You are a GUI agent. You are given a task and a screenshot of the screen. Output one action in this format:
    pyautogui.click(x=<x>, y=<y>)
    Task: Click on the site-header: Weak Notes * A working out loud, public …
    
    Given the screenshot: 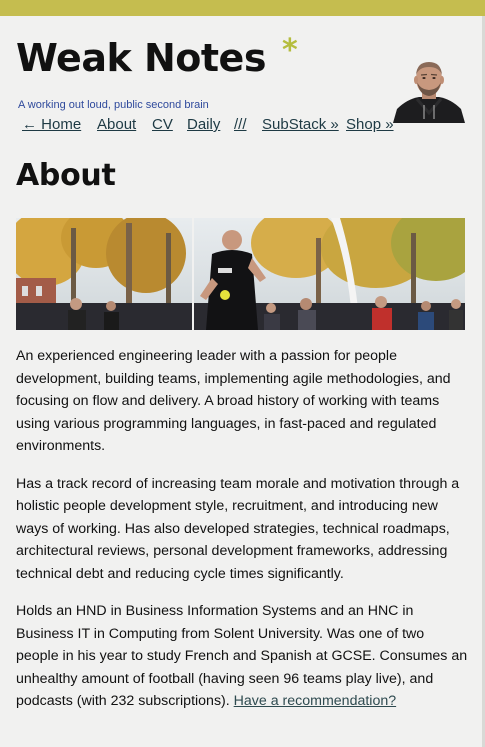 What is the action you would take?
    pyautogui.click(x=242, y=69)
    